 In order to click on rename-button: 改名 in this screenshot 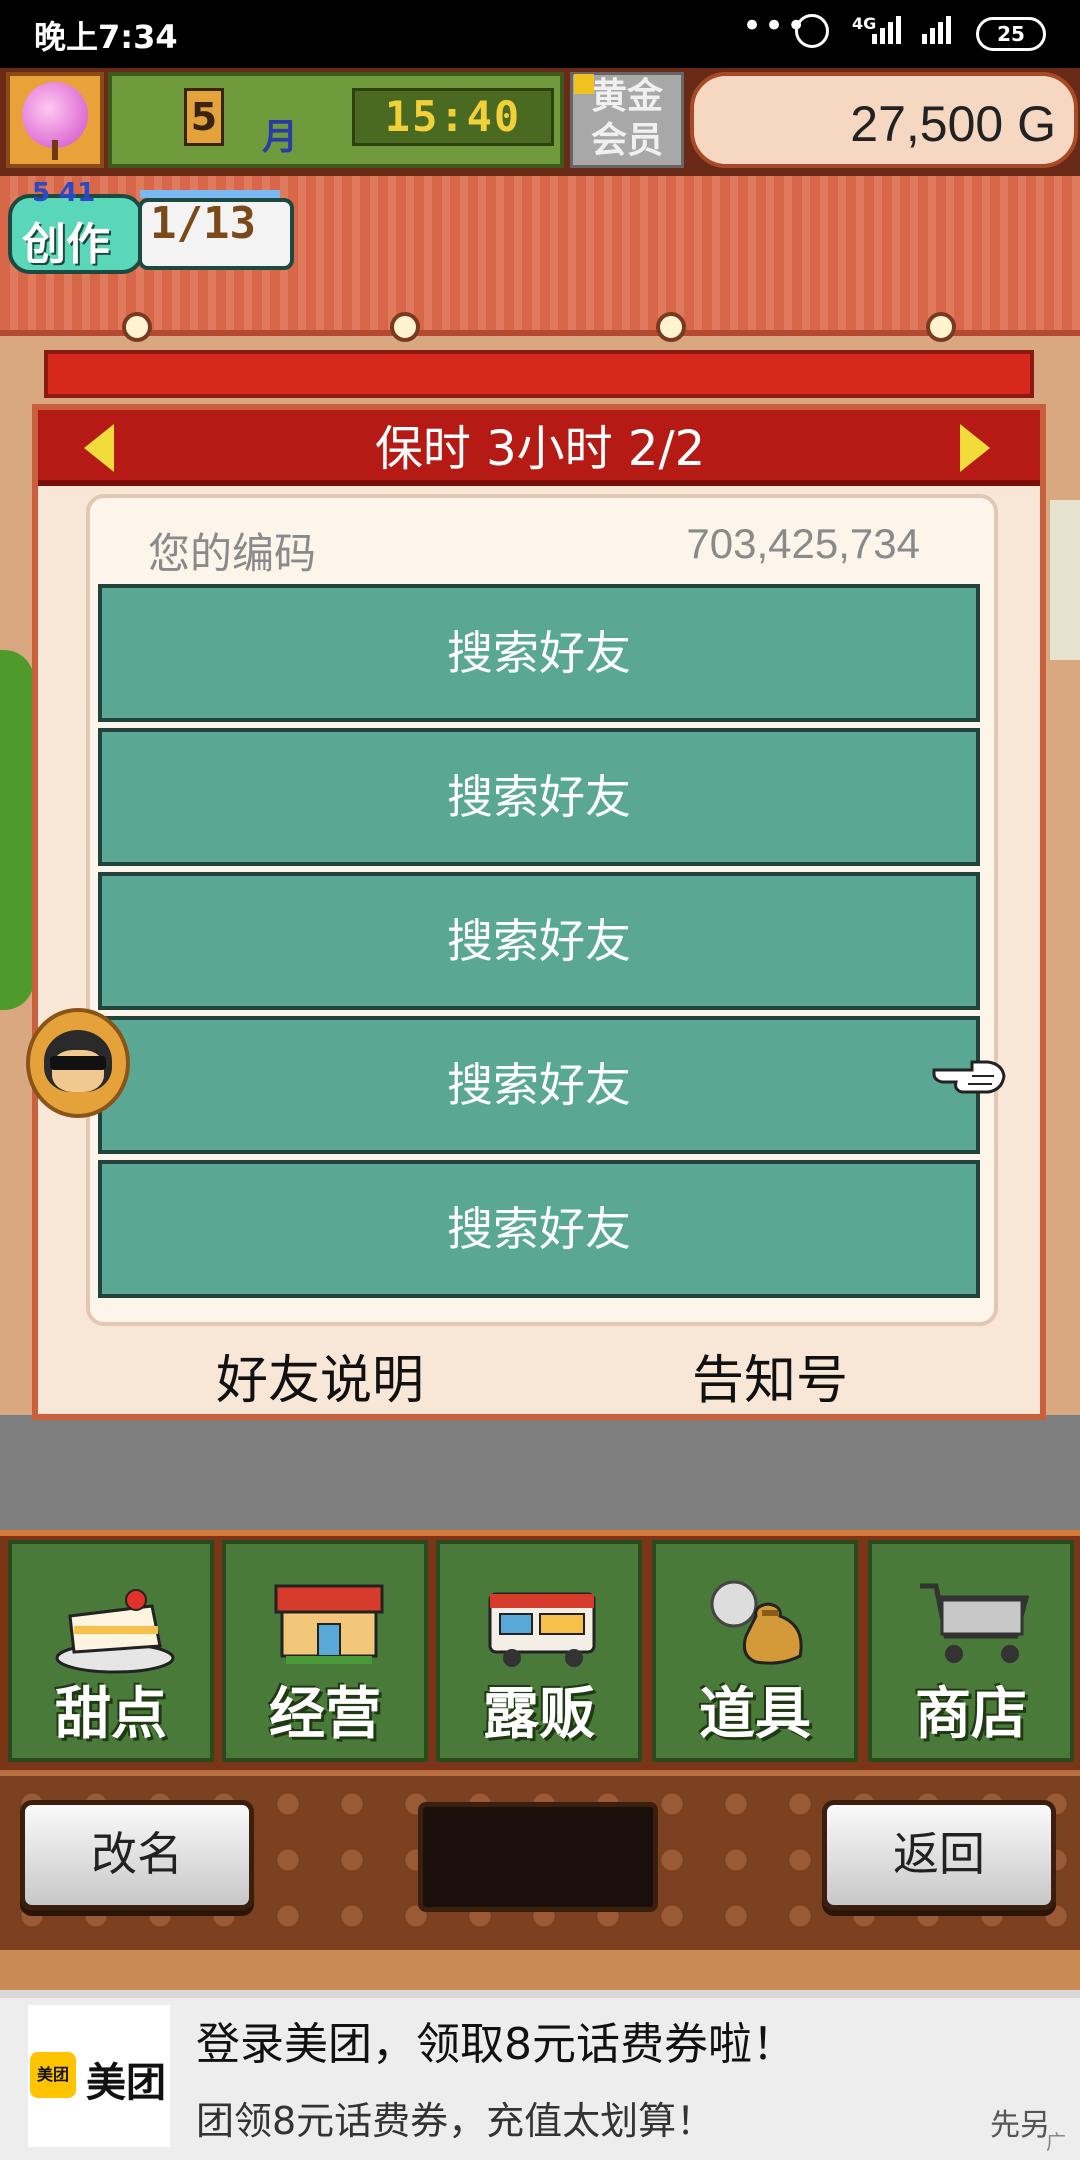, I will do `click(137, 1855)`.